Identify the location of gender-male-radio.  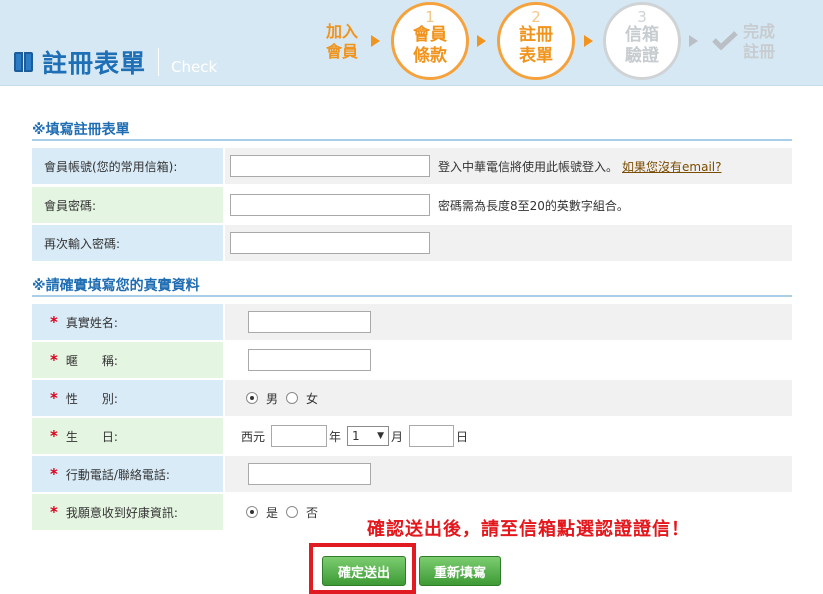
(252, 398).